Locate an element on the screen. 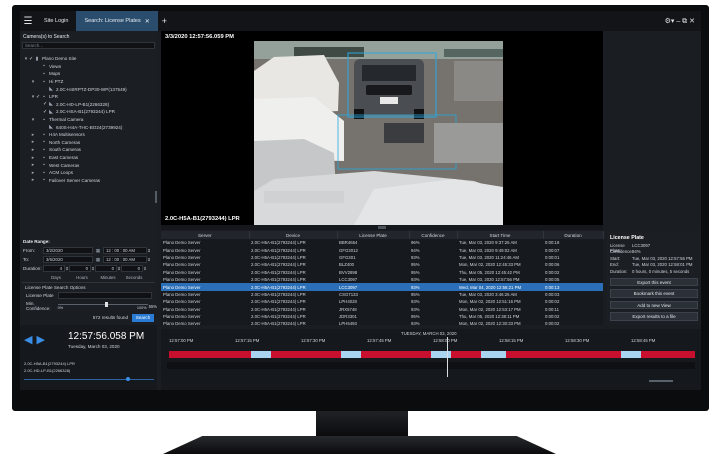  column-header: Device is located at coordinates (293, 235).